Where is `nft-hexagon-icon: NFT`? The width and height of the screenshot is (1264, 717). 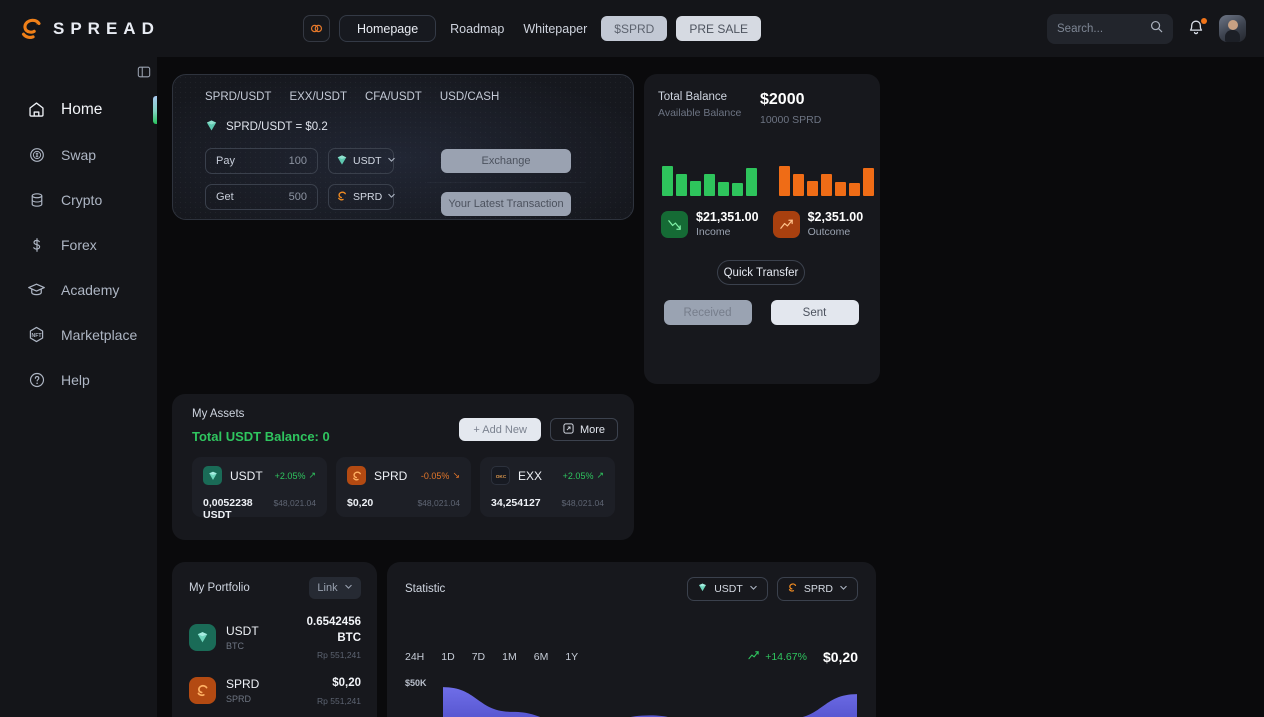
nft-hexagon-icon: NFT is located at coordinates (36, 334).